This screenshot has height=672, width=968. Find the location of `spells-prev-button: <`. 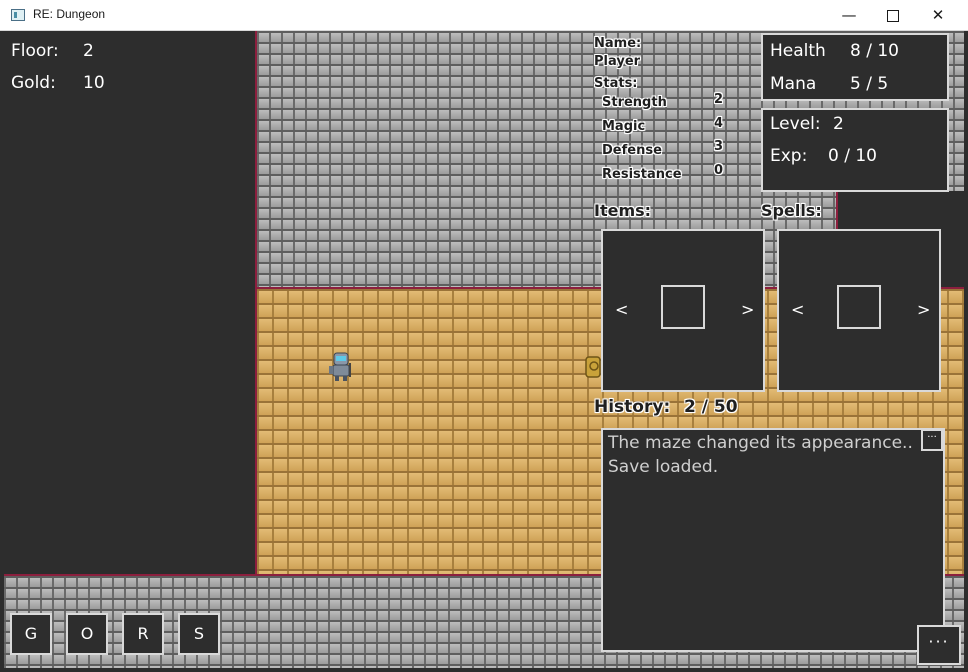

spells-prev-button: < is located at coordinates (797, 309).